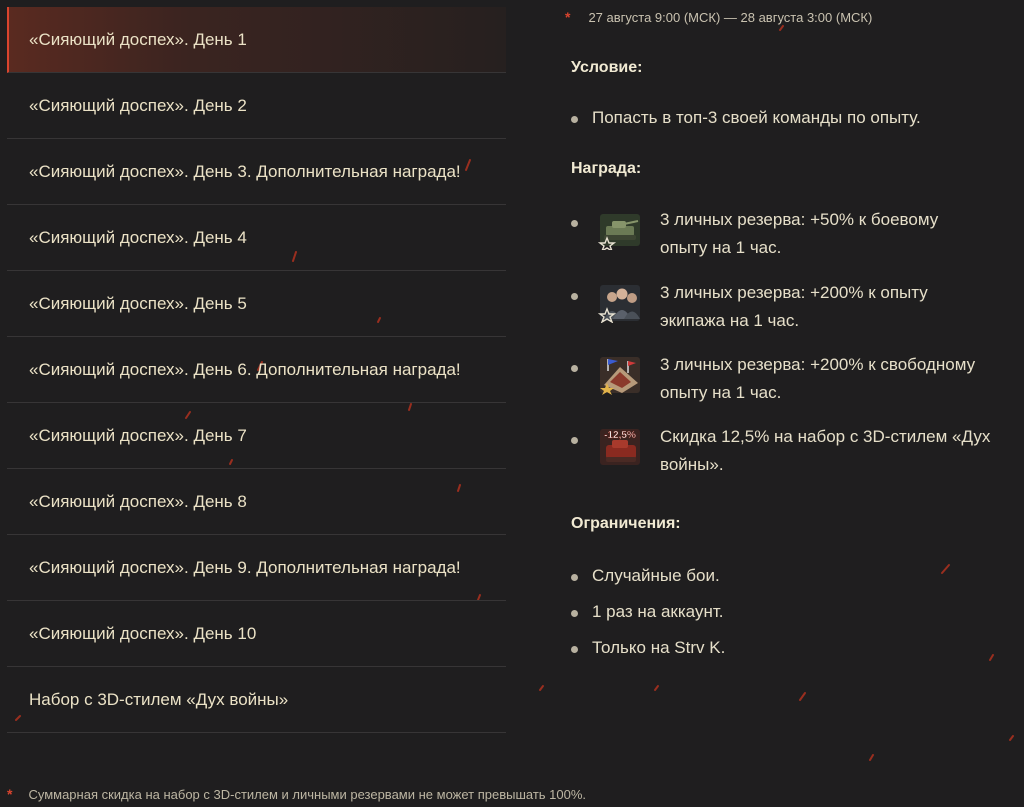 The width and height of the screenshot is (1024, 807). What do you see at coordinates (143, 633) in the screenshot?
I see `menu-item-label: «Сияющий доспех». День 10` at bounding box center [143, 633].